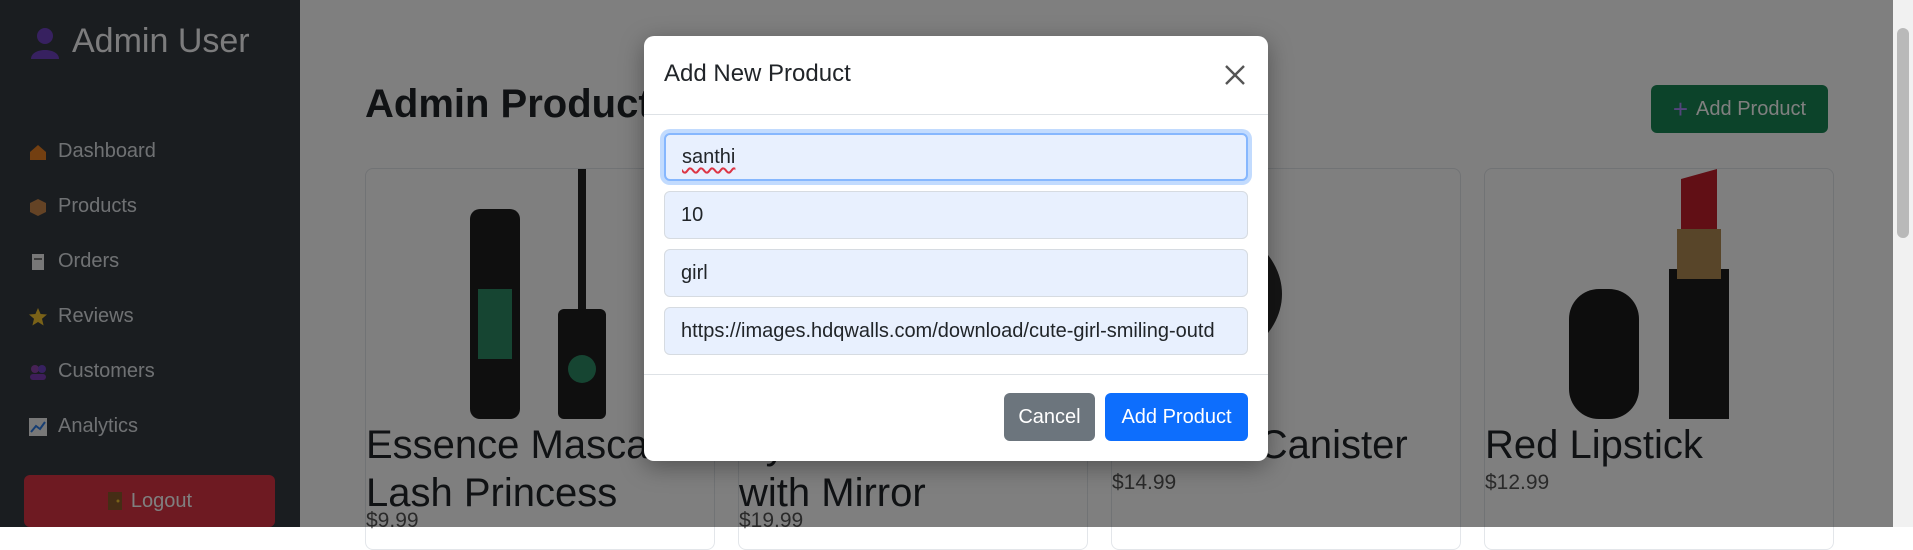  Describe the element at coordinates (1176, 417) in the screenshot. I see `submit-add-product-button: Add Product` at that location.